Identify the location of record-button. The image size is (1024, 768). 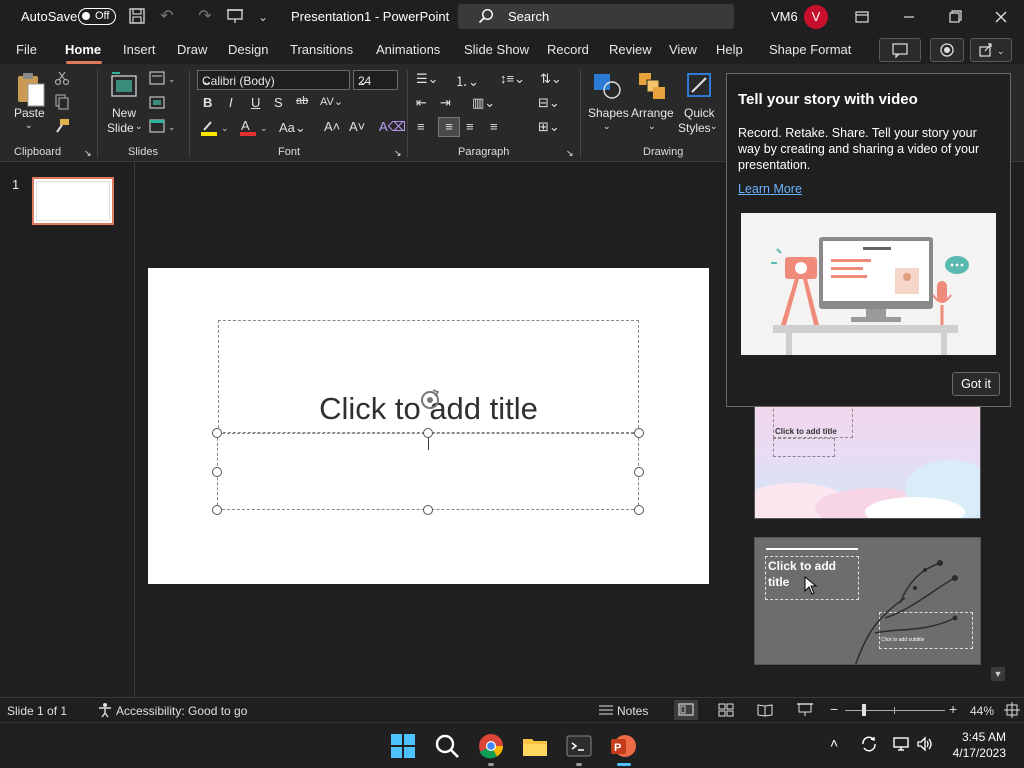
(947, 50).